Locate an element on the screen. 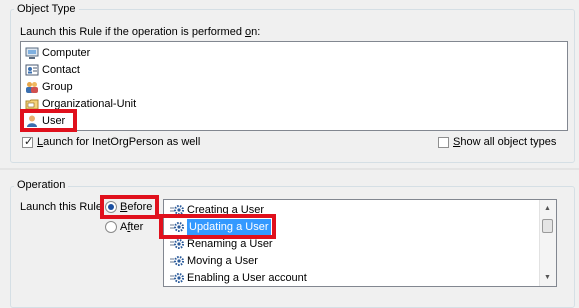 This screenshot has height=308, width=579. group-icon is located at coordinates (32, 87).